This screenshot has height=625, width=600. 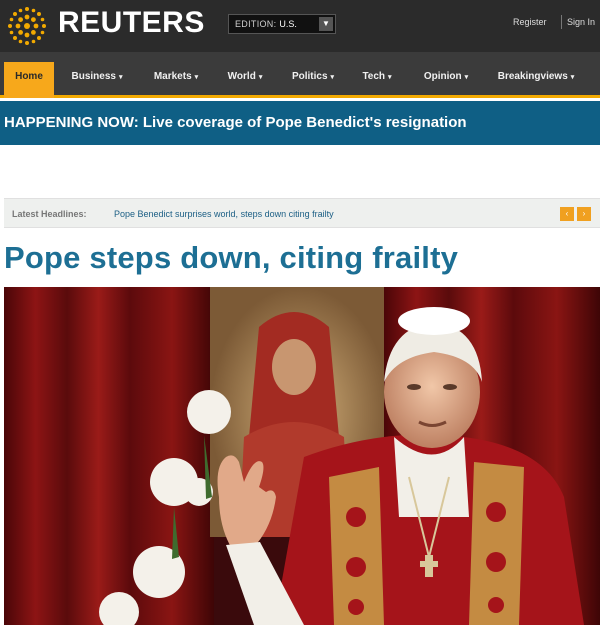 I want to click on ticker-label: Latest Headlines:, so click(x=49, y=214).